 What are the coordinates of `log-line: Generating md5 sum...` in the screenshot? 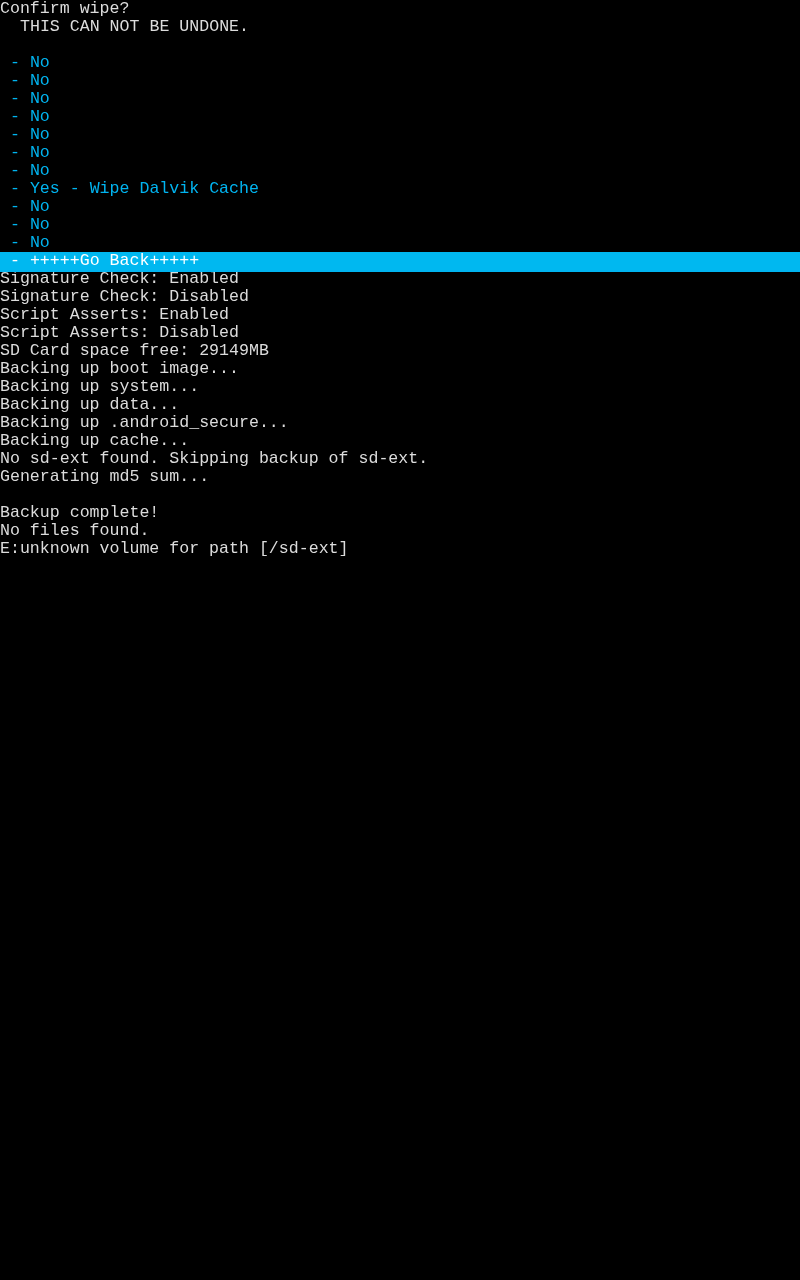 It's located at (105, 476).